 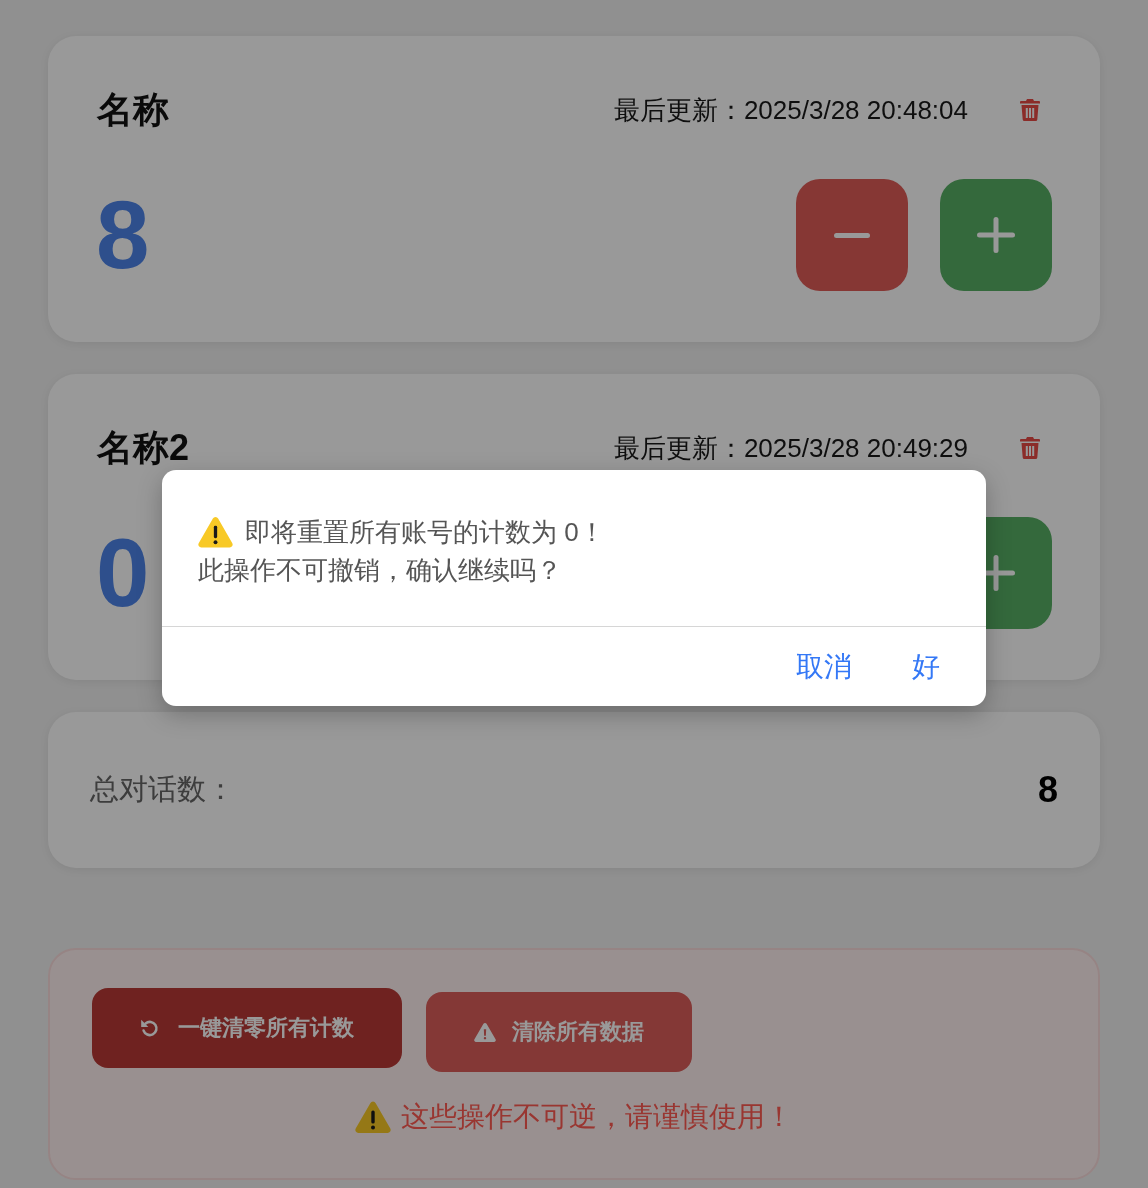 I want to click on summary-value: 8, so click(x=1047, y=790).